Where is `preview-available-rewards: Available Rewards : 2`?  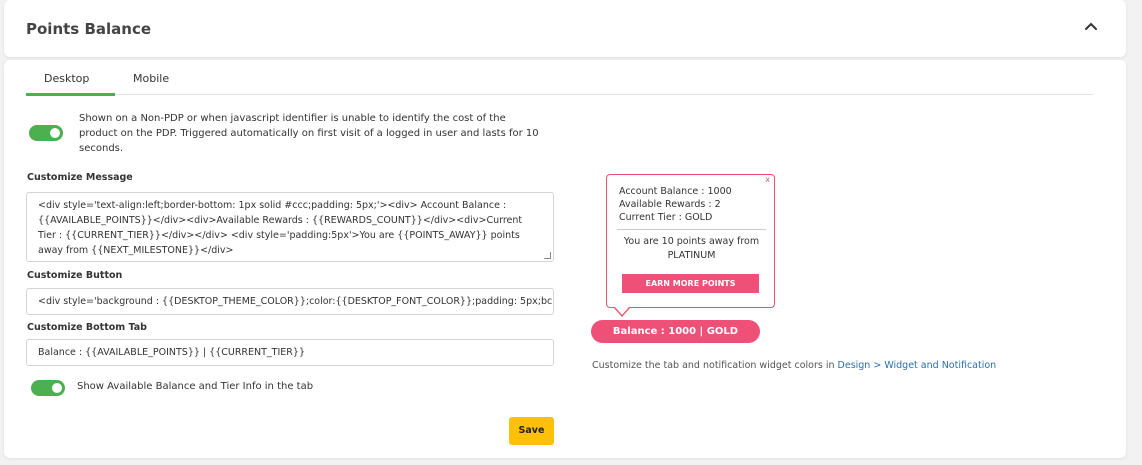 preview-available-rewards: Available Rewards : 2 is located at coordinates (670, 204).